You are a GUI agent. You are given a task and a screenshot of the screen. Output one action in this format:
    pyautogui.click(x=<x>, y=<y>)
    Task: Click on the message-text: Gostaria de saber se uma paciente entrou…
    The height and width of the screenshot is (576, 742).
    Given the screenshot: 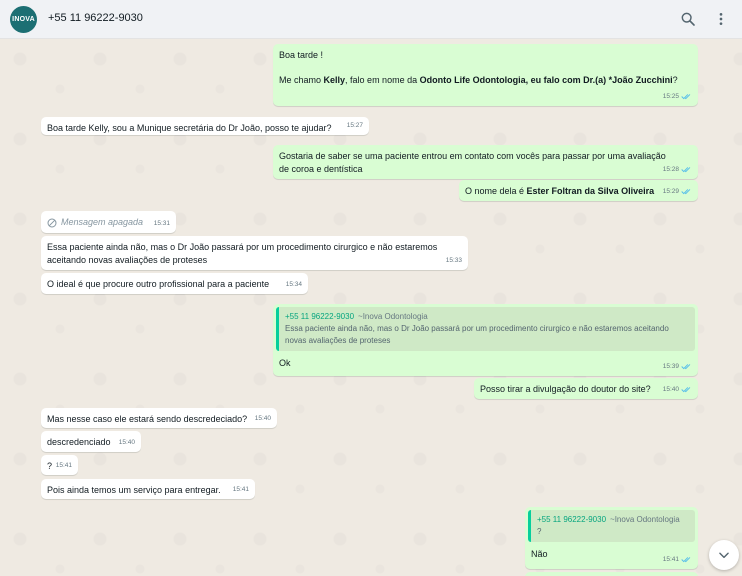 What is the action you would take?
    pyautogui.click(x=472, y=162)
    